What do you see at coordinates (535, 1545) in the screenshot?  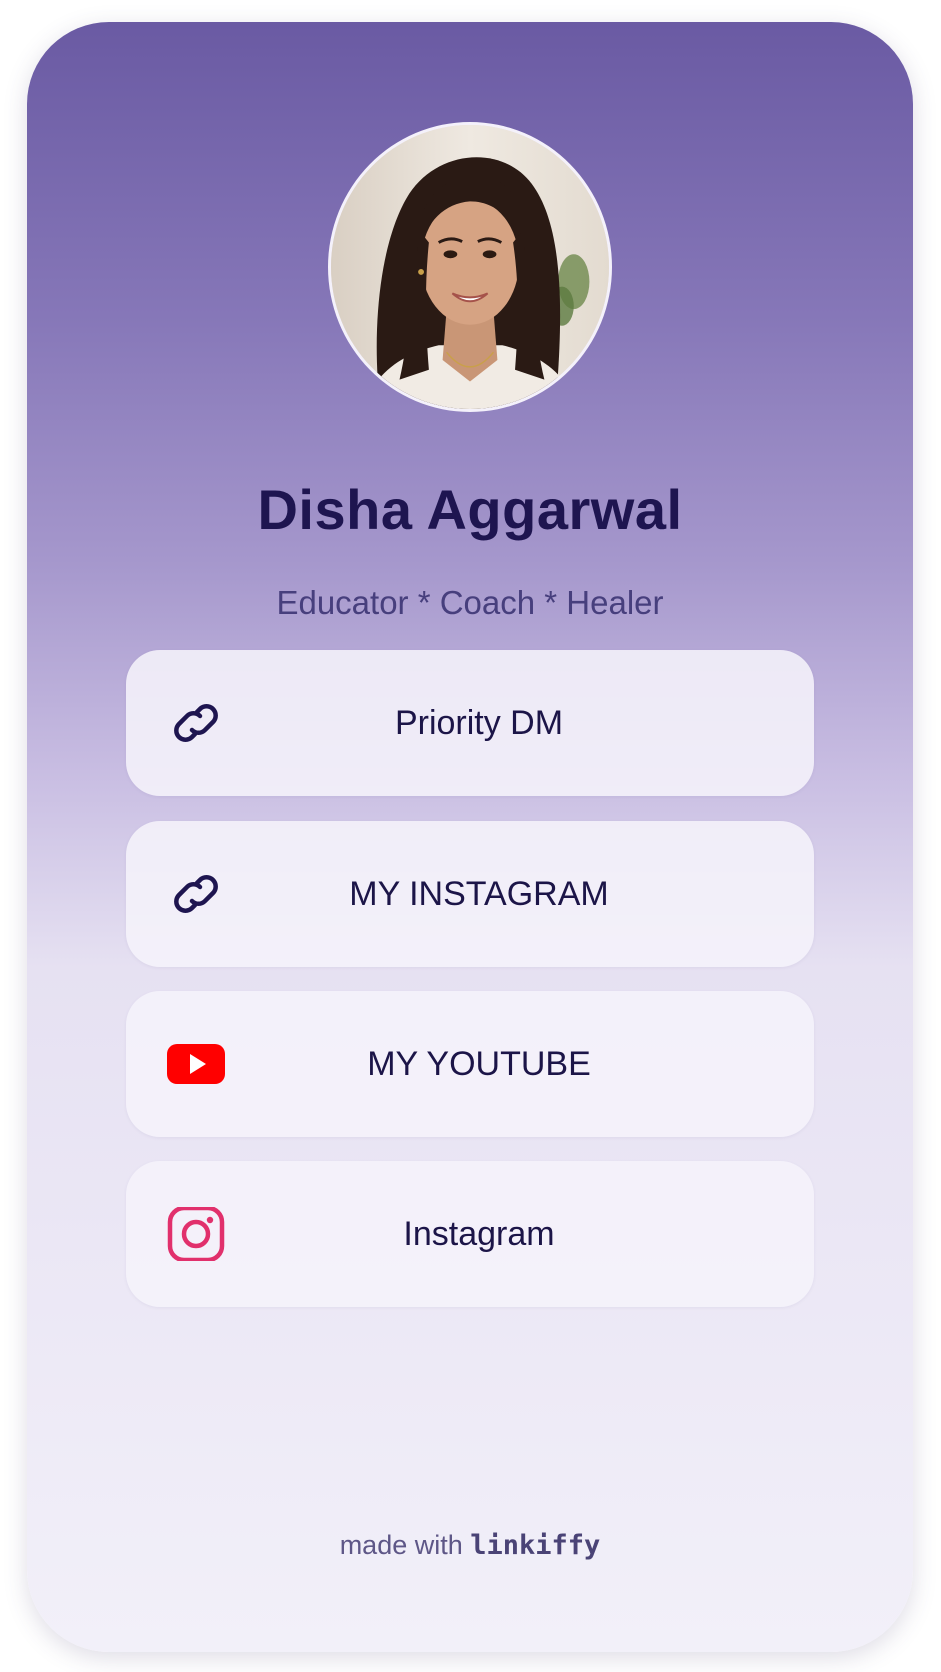 I see `footer-brand: linkiffy` at bounding box center [535, 1545].